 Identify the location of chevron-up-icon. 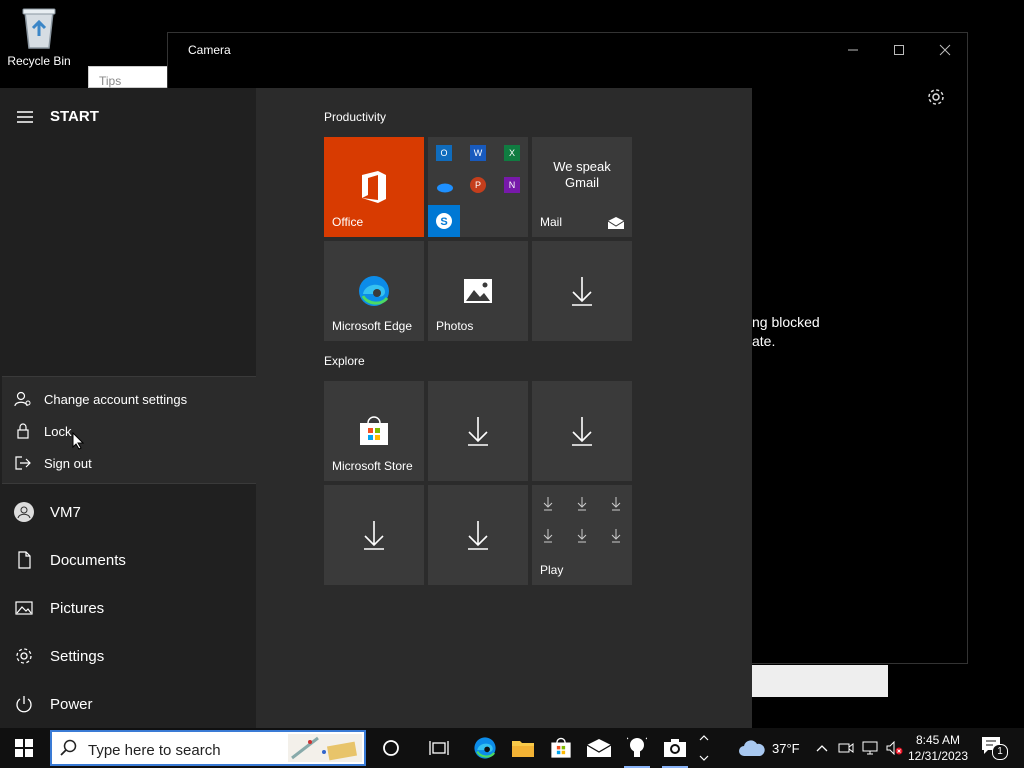
(822, 748).